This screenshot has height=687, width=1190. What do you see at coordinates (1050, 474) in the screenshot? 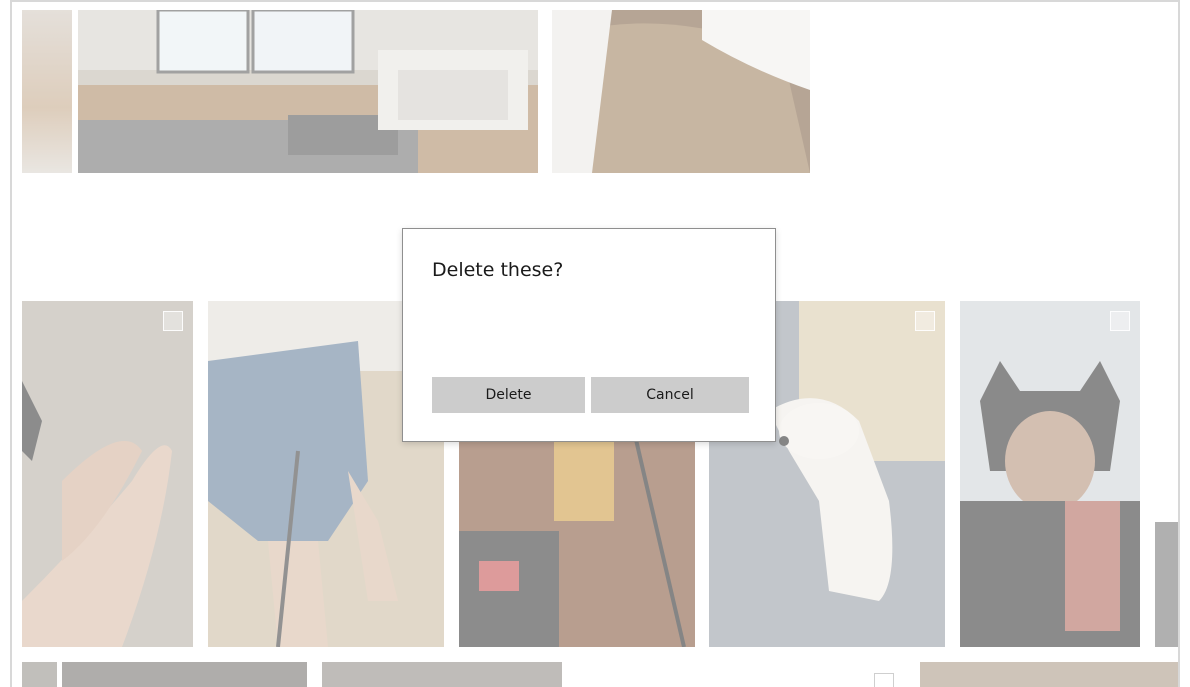
I see `photo-cat-mask` at bounding box center [1050, 474].